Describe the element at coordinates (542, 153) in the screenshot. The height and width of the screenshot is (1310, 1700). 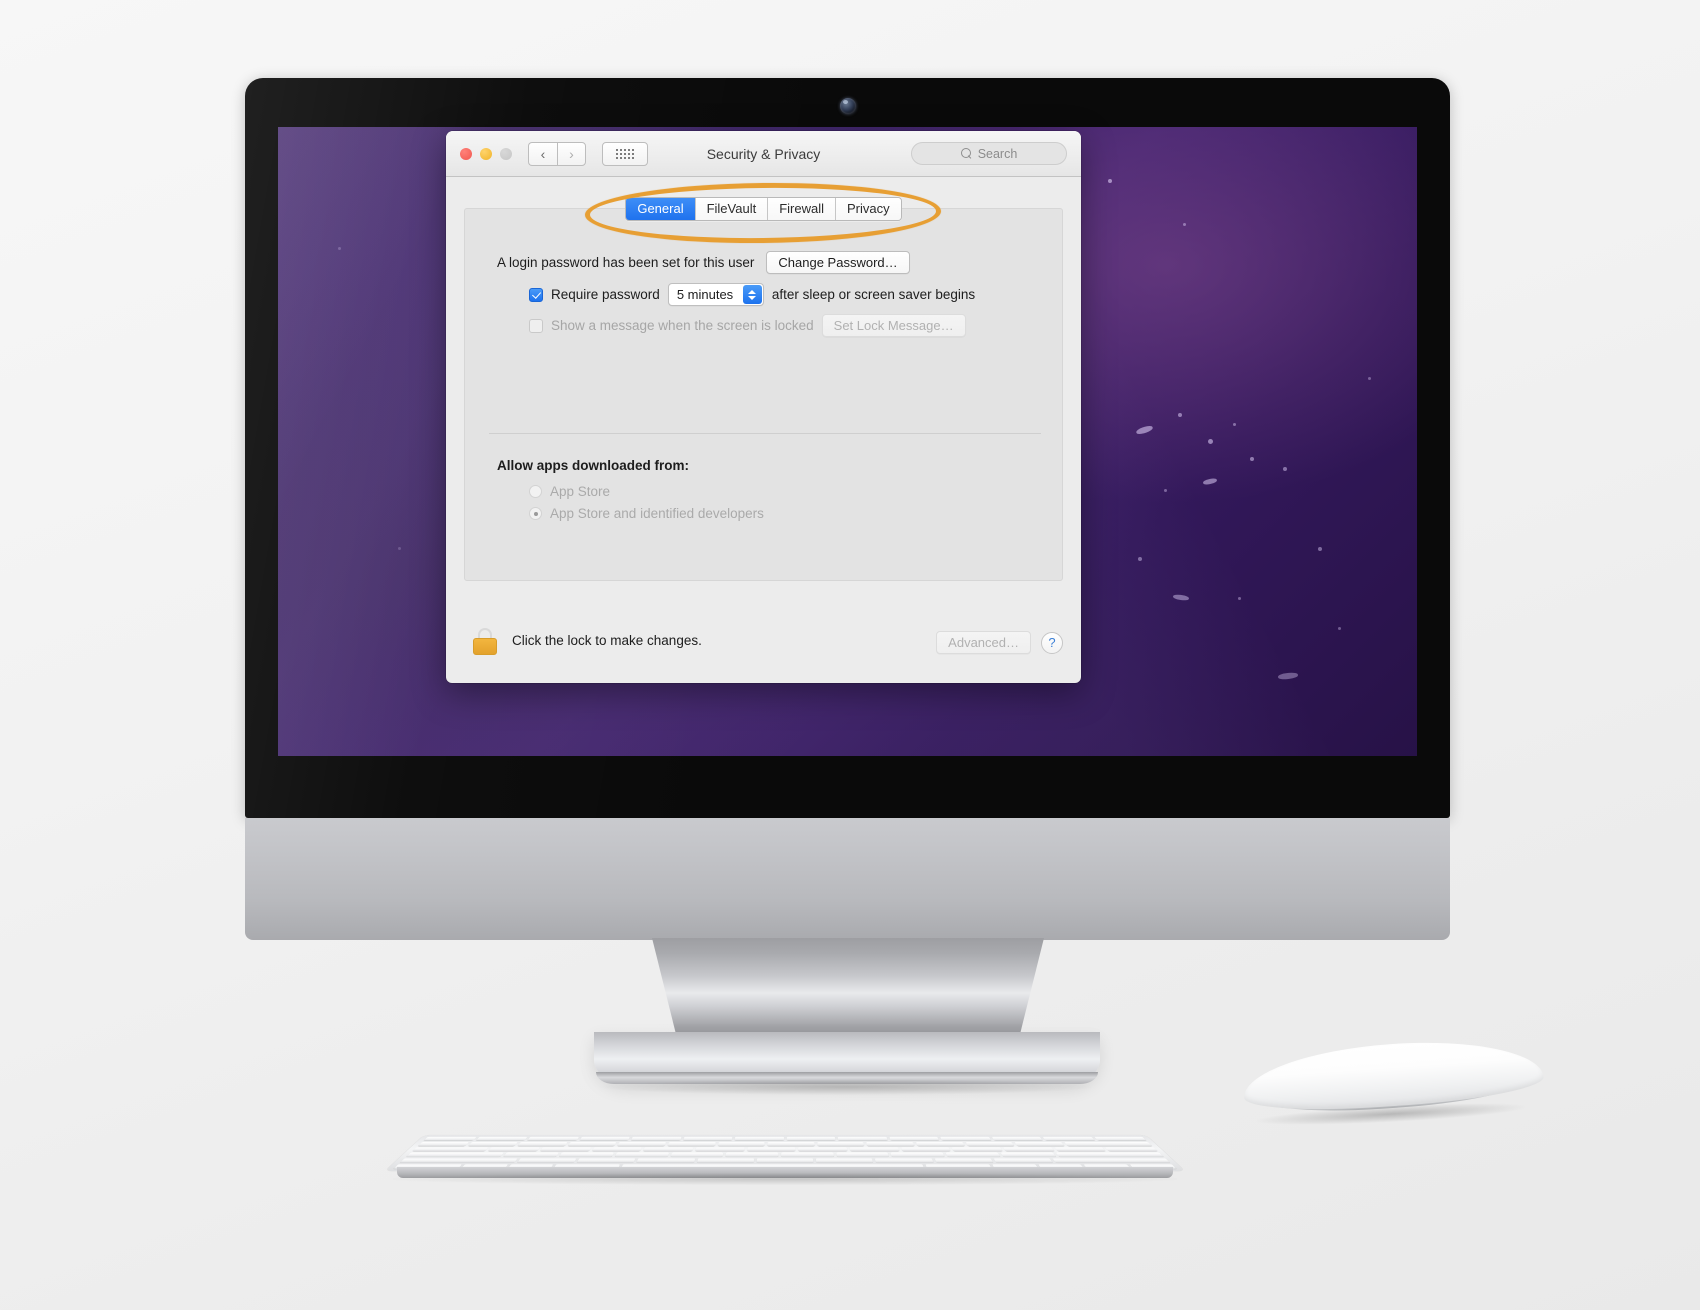
I see `back-chevron-icon: ‹` at that location.